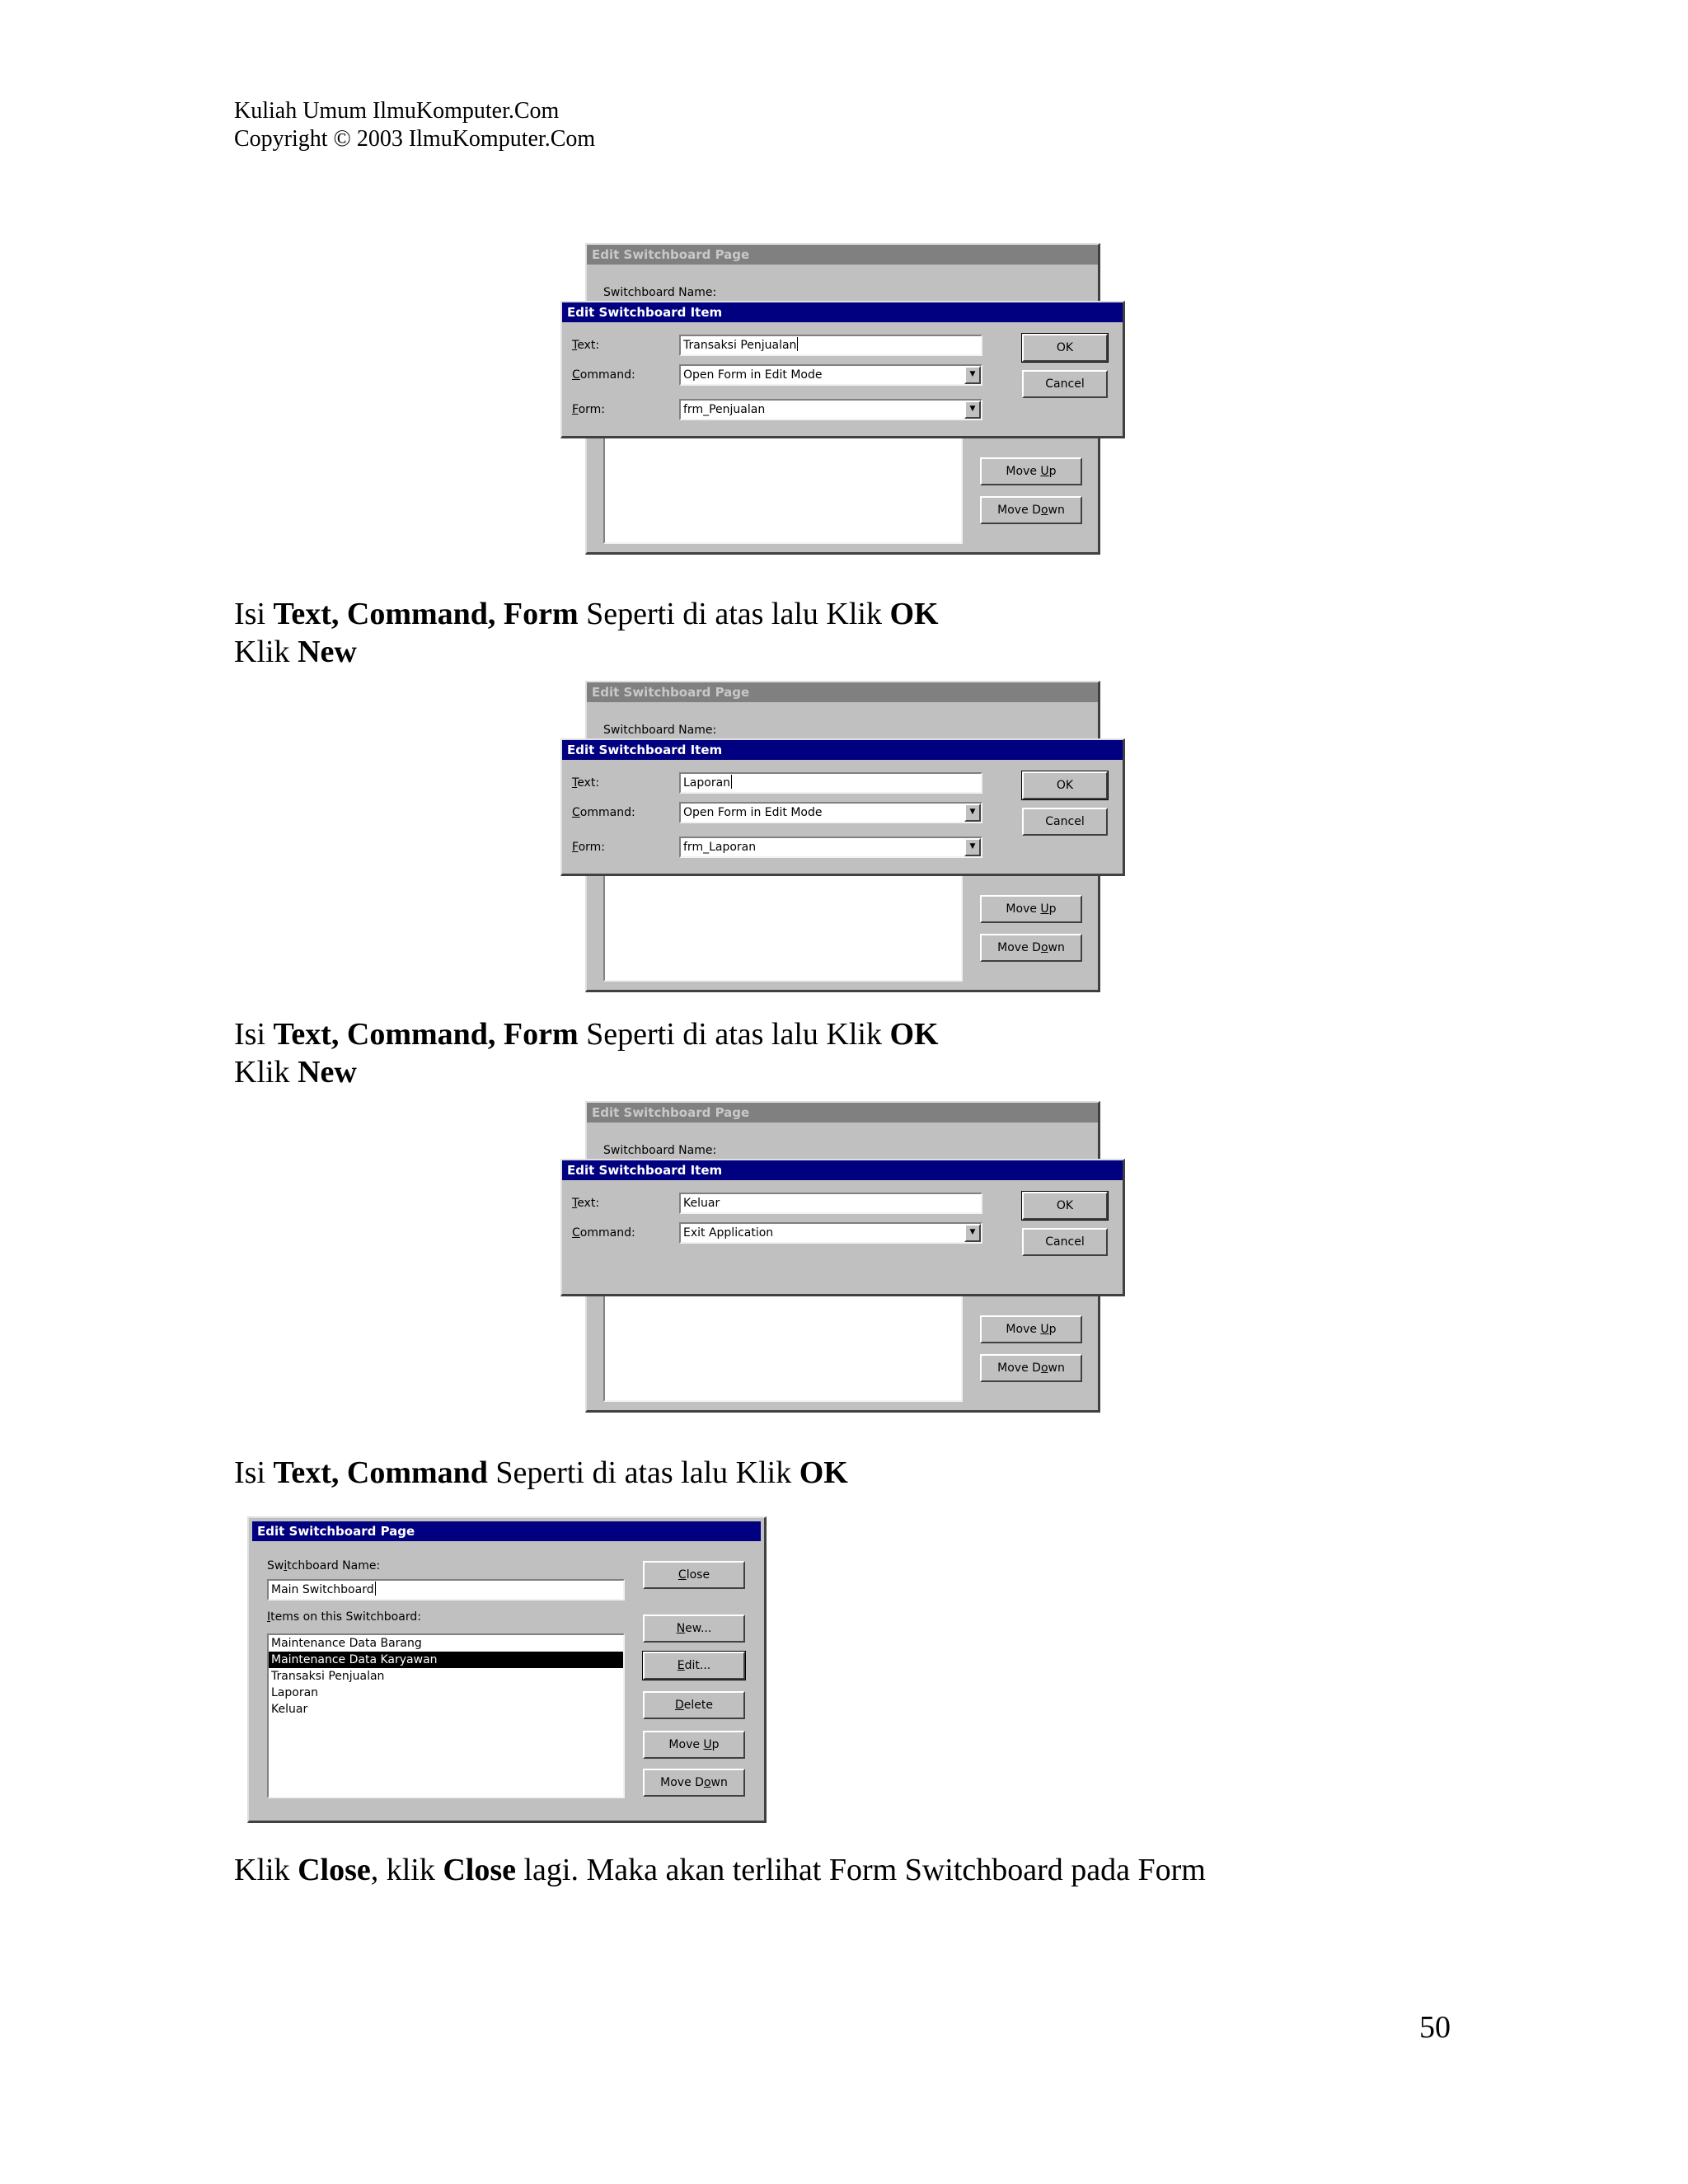  What do you see at coordinates (296, 1072) in the screenshot?
I see `klik-new-2: Klik New` at bounding box center [296, 1072].